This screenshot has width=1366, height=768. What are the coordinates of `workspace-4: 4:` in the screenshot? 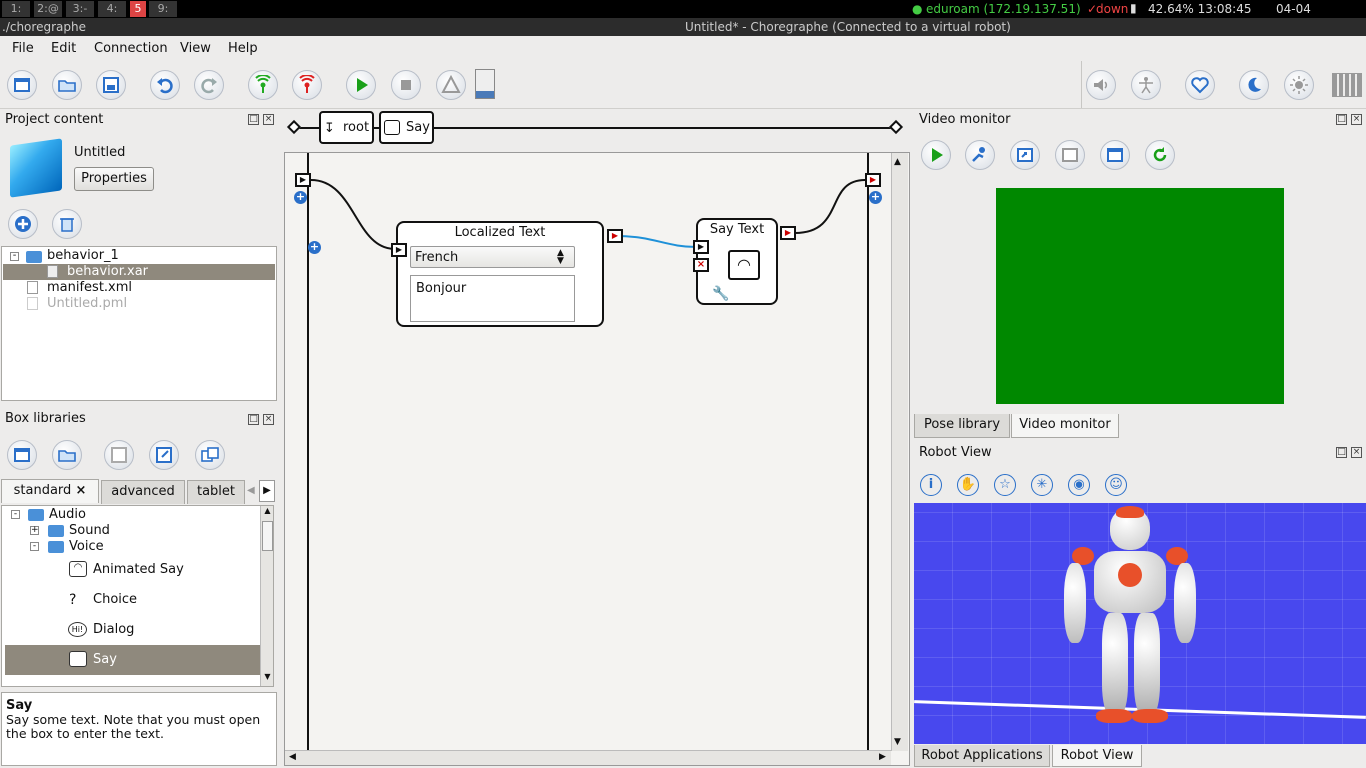 It's located at (112, 9).